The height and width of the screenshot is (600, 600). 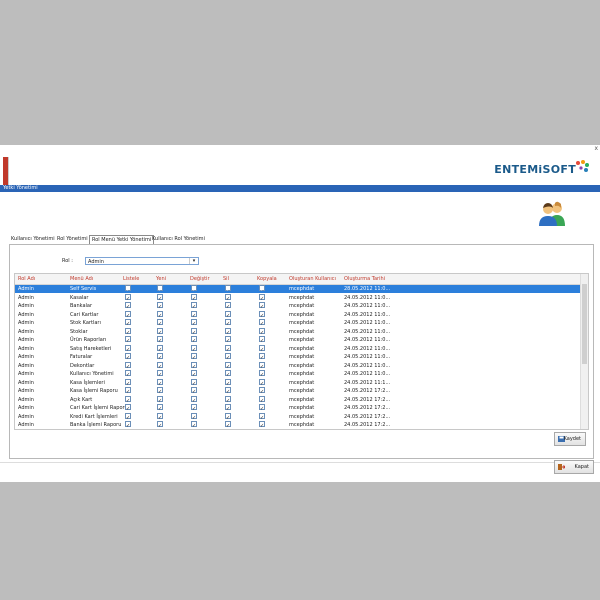 I want to click on save-button: Kaydet, so click(x=570, y=439).